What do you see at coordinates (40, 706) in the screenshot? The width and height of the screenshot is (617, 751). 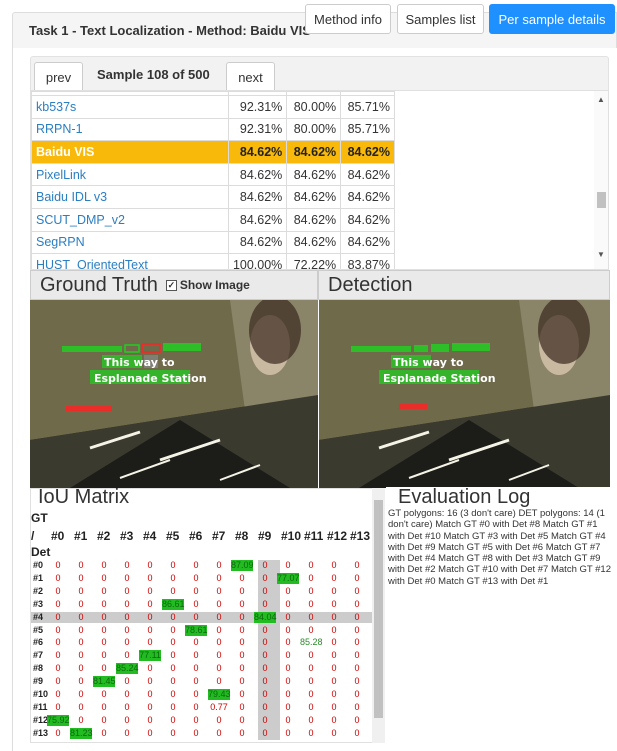 I see `iou-row-label: #11` at bounding box center [40, 706].